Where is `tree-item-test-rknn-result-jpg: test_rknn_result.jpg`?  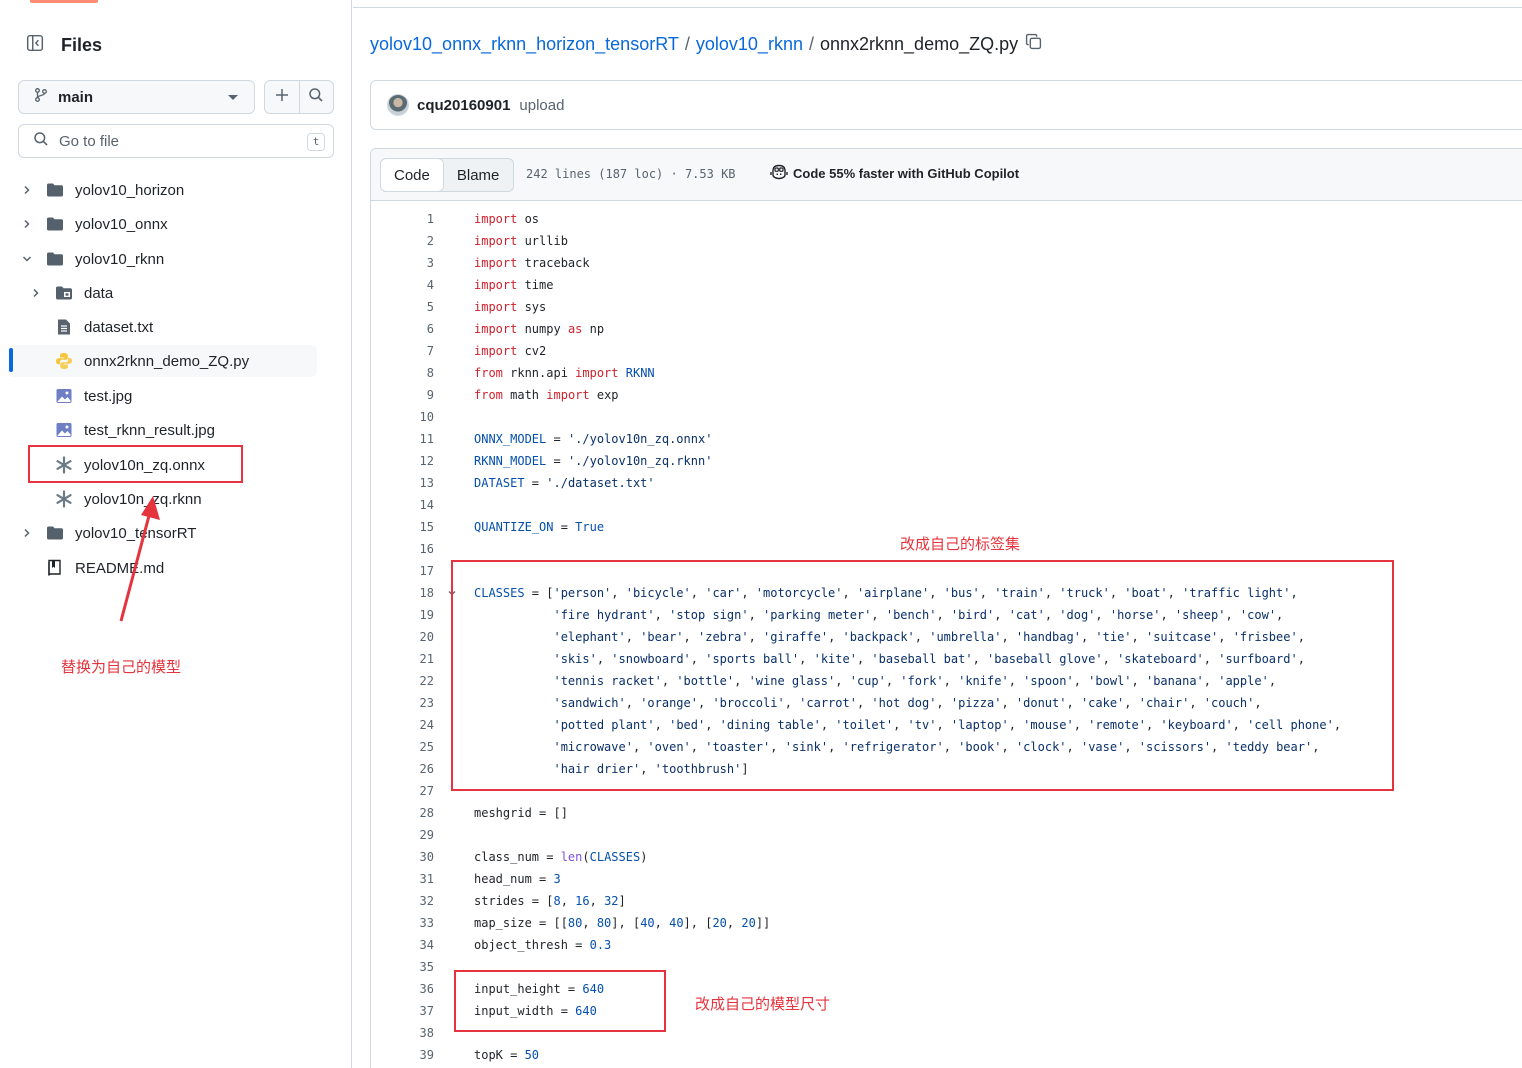
tree-item-test-rknn-result-jpg: test_rknn_result.jpg is located at coordinates (162, 430).